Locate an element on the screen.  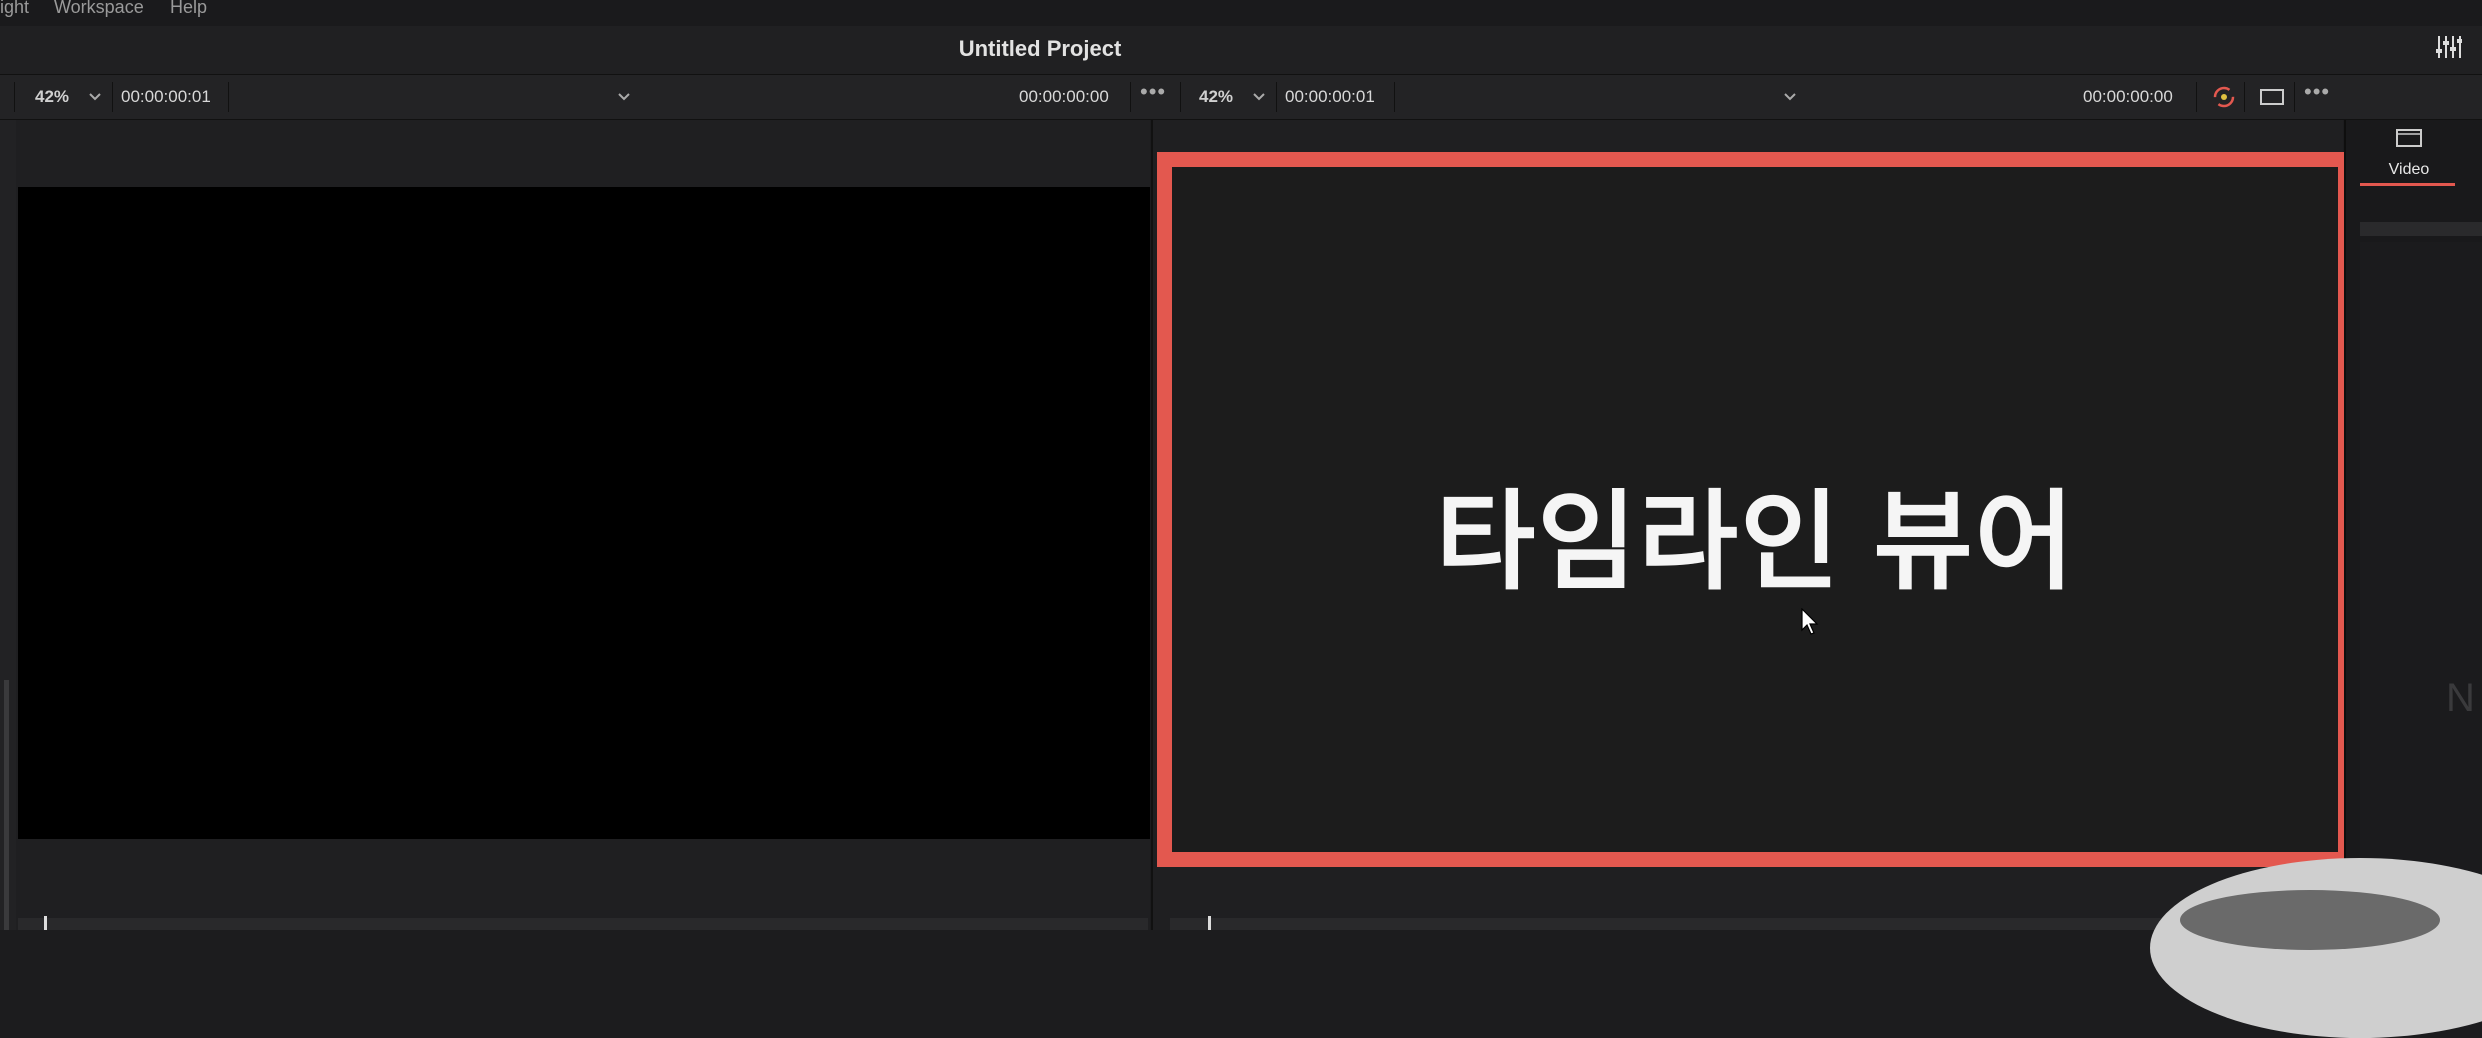
source-timecode-current: 00:00:00:00 is located at coordinates (1064, 96).